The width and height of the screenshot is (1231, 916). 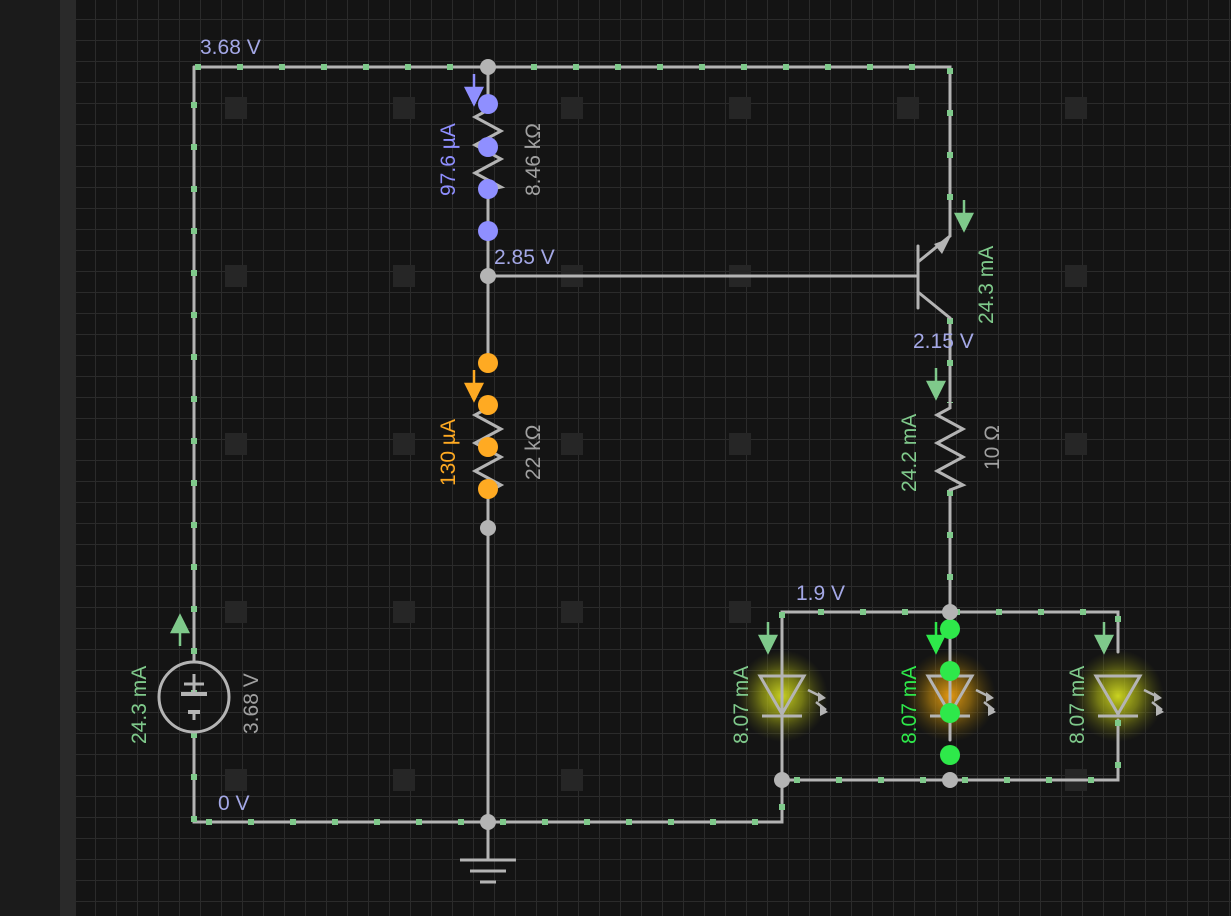 What do you see at coordinates (230, 47) in the screenshot?
I see `top-voltage-label: 3.68 V` at bounding box center [230, 47].